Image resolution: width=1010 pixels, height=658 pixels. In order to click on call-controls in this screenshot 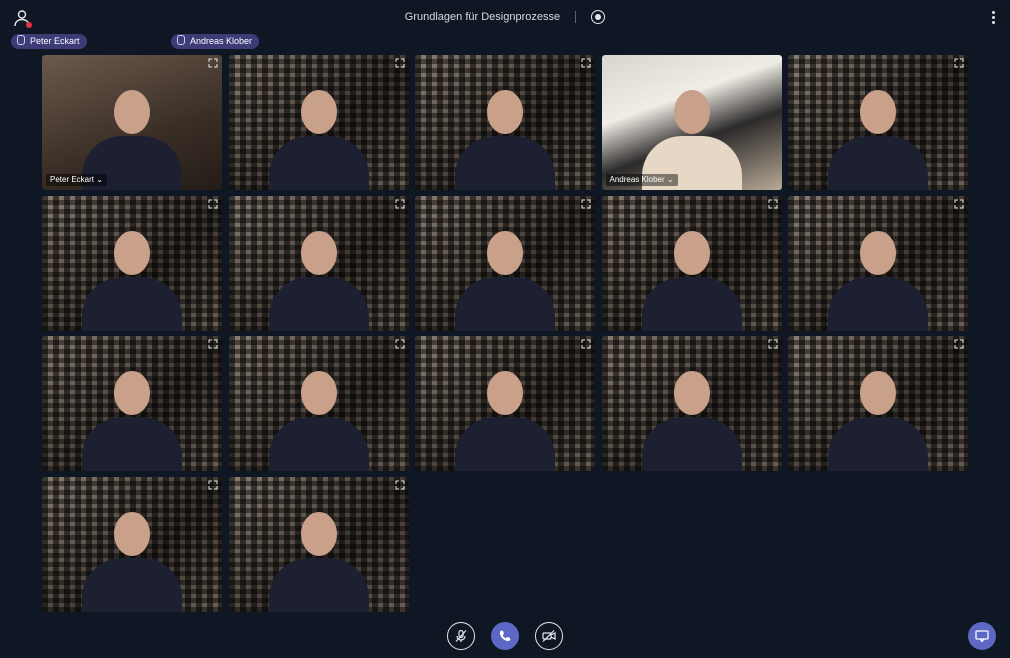, I will do `click(505, 637)`.